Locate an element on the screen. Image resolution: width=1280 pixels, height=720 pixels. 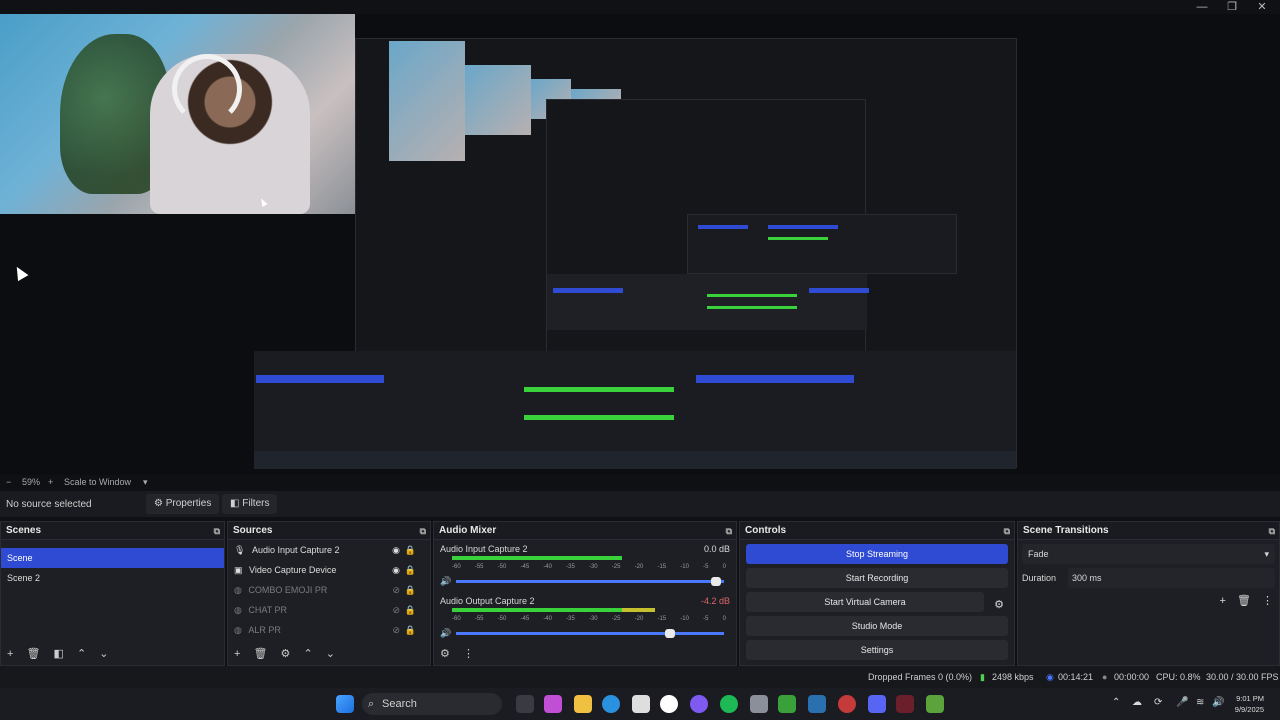
steam-icon is located at coordinates (817, 704).